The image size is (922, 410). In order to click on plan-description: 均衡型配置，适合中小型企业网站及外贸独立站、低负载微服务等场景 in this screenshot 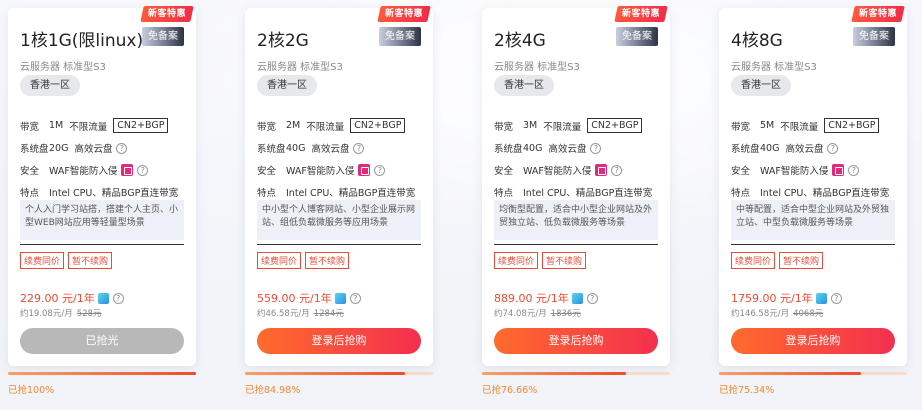, I will do `click(576, 220)`.